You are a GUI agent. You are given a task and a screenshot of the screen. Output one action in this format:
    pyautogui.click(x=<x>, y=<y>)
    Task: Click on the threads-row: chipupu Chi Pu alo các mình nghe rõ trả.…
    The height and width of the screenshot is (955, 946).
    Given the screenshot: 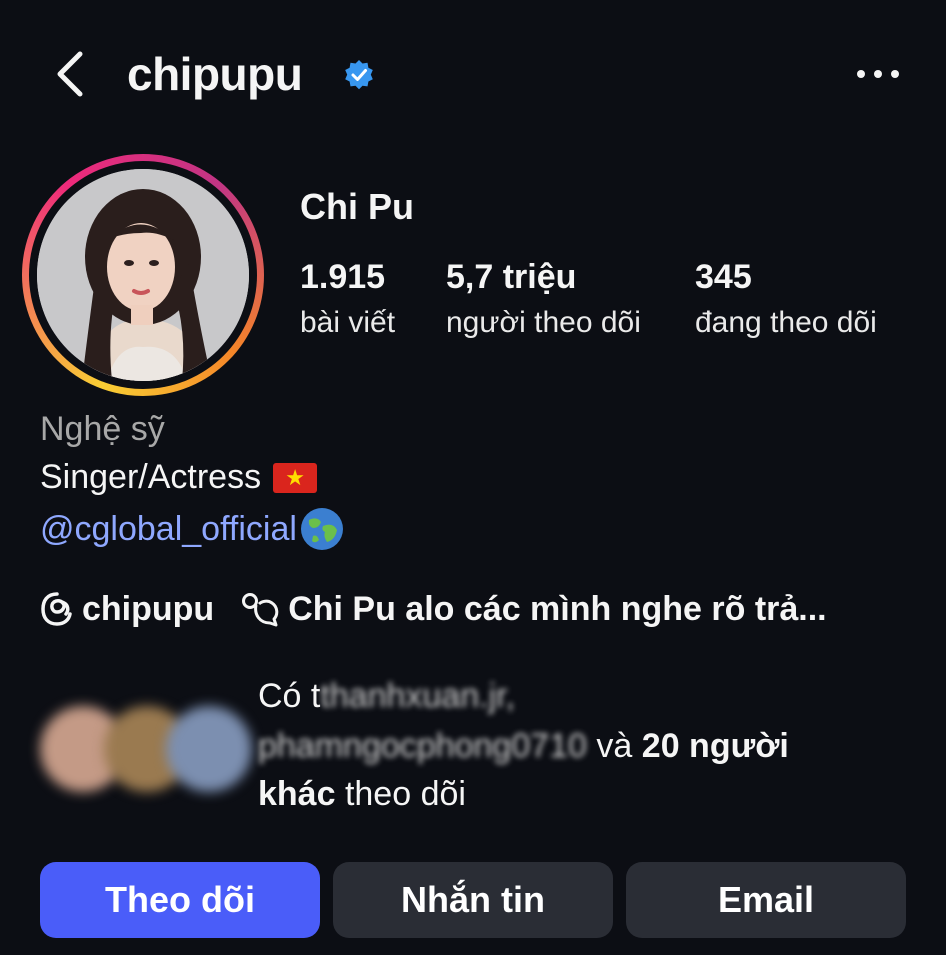 What is the action you would take?
    pyautogui.click(x=433, y=609)
    